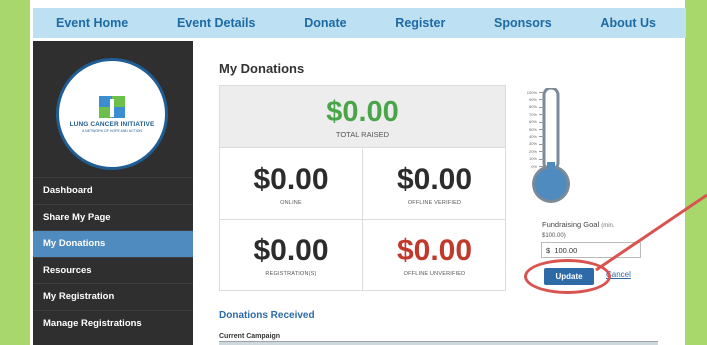  I want to click on annotation-arrow-icon, so click(651, 232).